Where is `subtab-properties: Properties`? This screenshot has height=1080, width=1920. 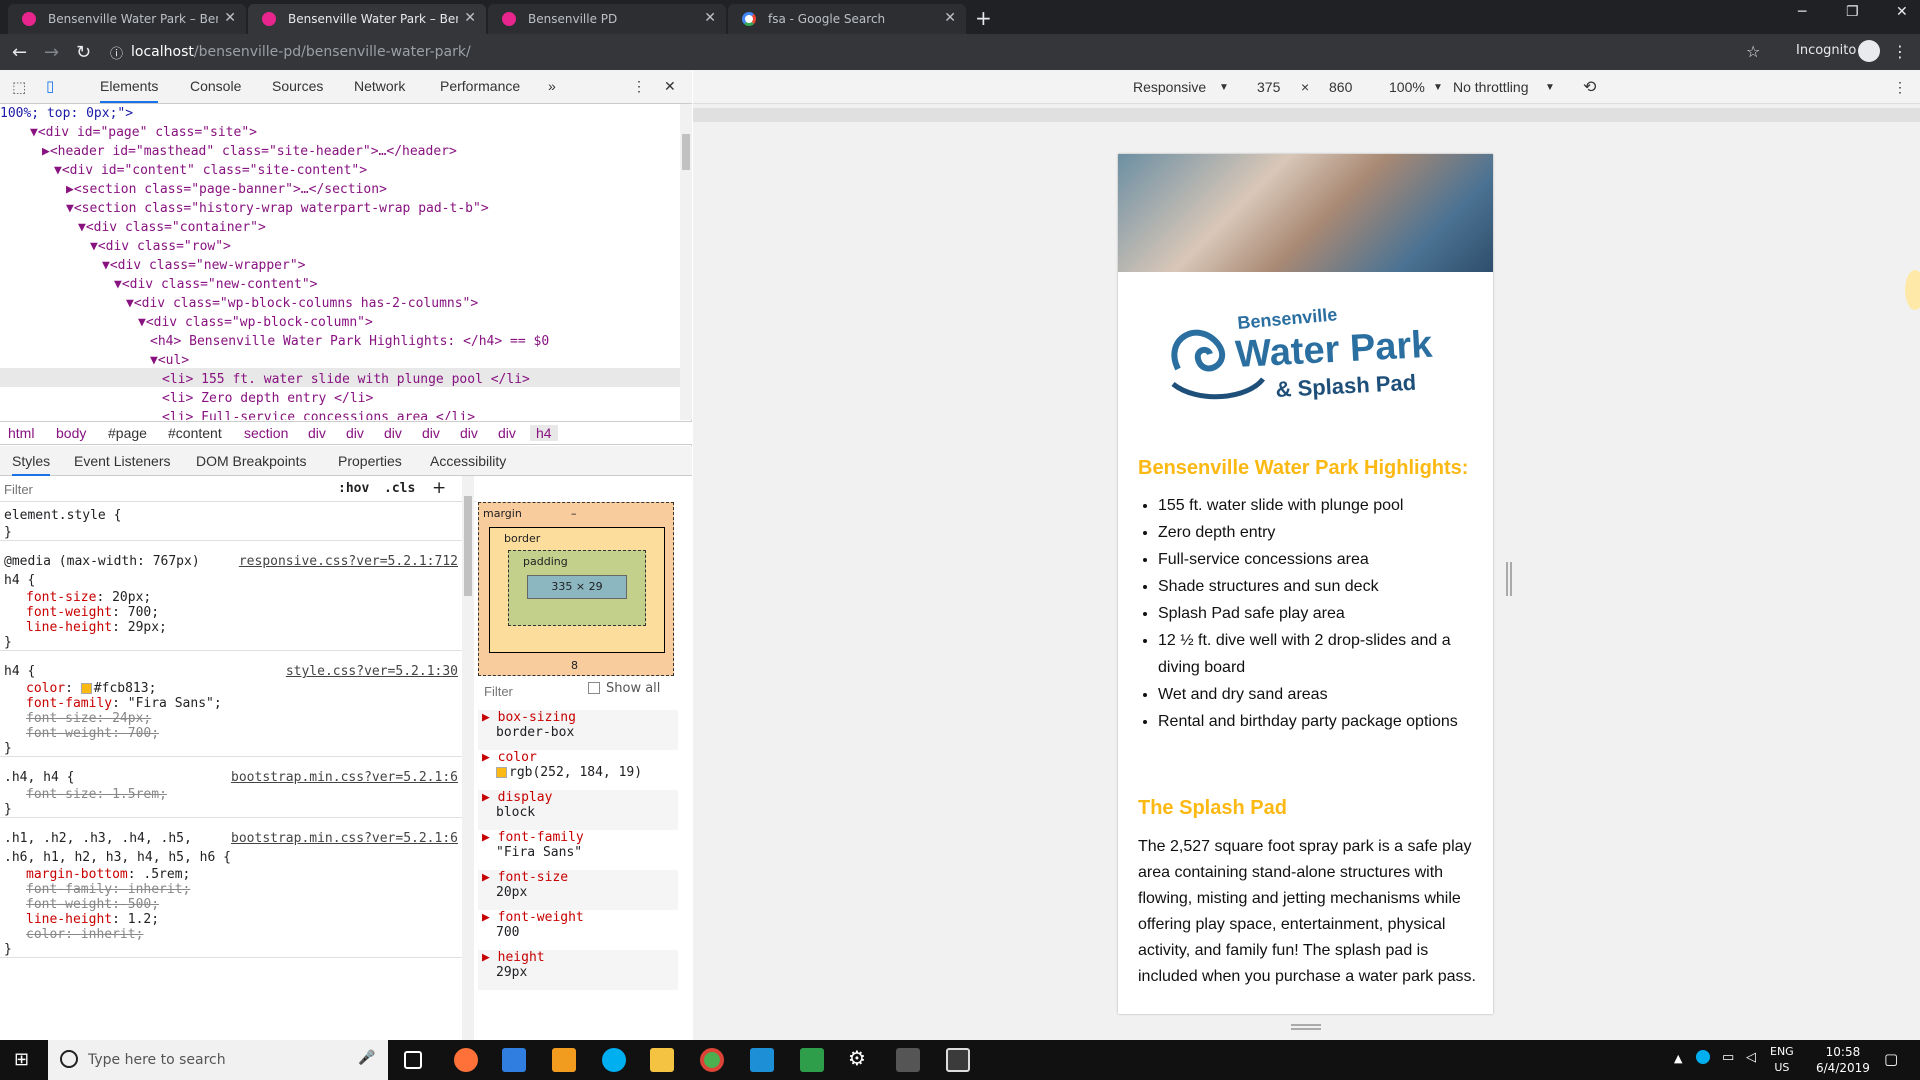 subtab-properties: Properties is located at coordinates (370, 461).